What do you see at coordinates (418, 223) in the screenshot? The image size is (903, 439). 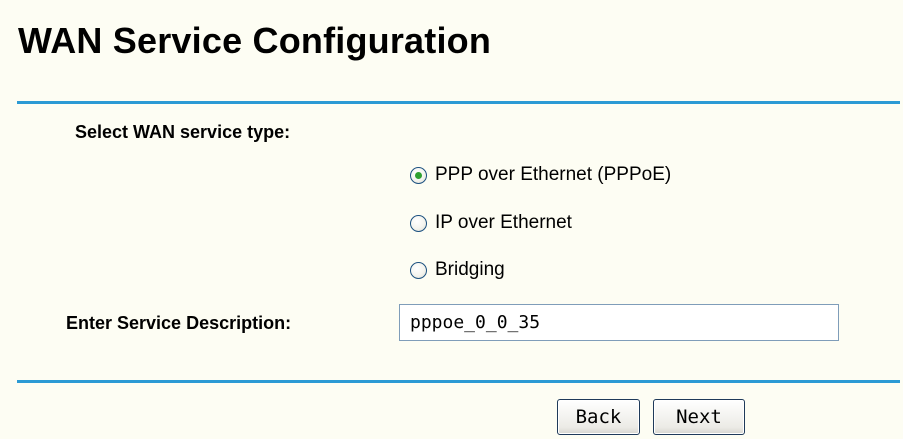 I see `radio-button-ipoe` at bounding box center [418, 223].